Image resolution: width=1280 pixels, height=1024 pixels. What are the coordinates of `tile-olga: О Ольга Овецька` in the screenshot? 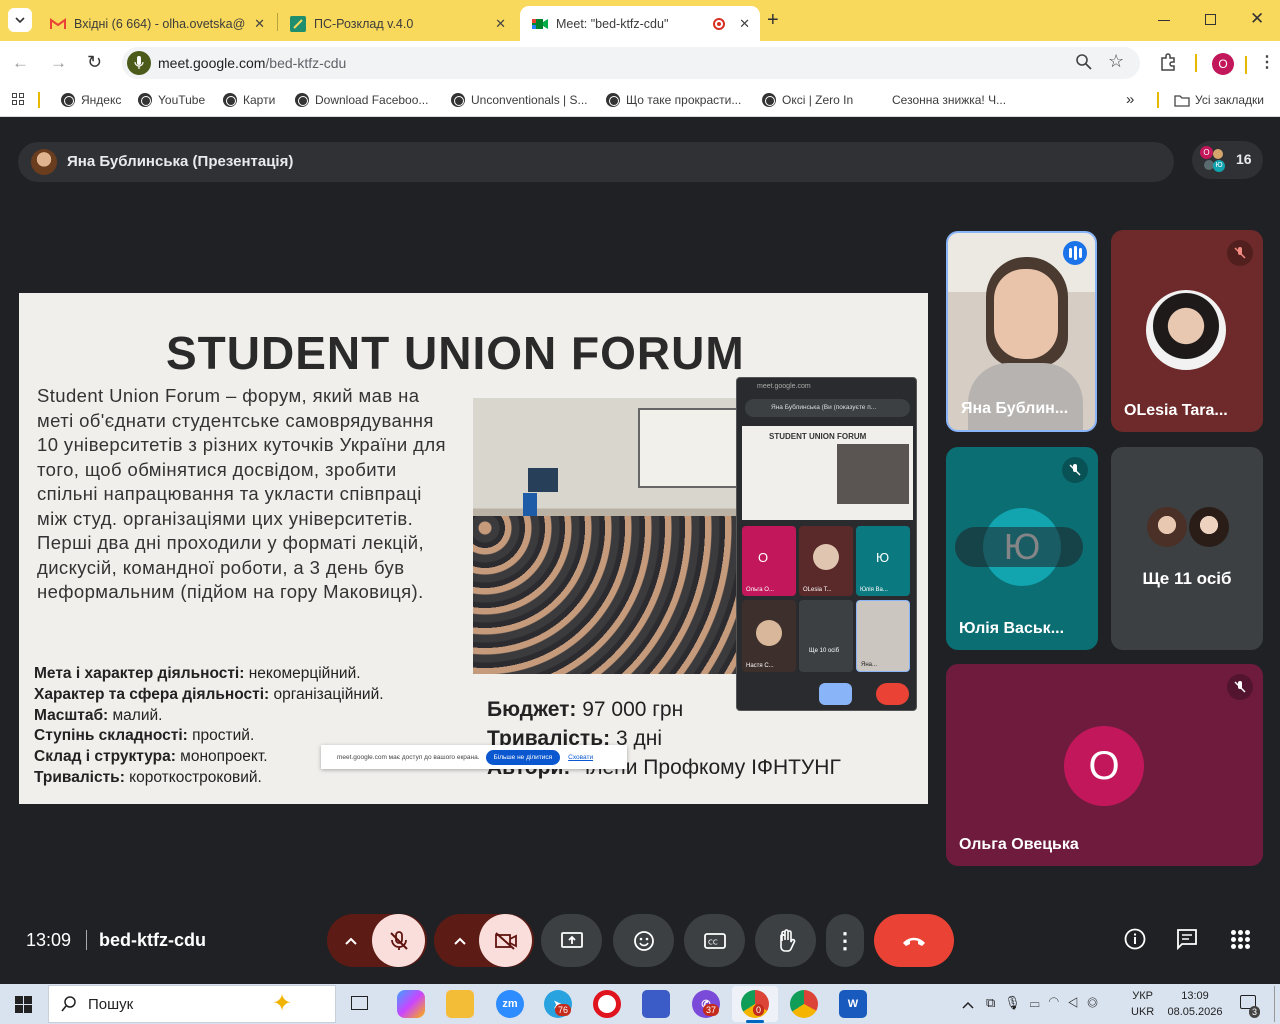 It's located at (1104, 765).